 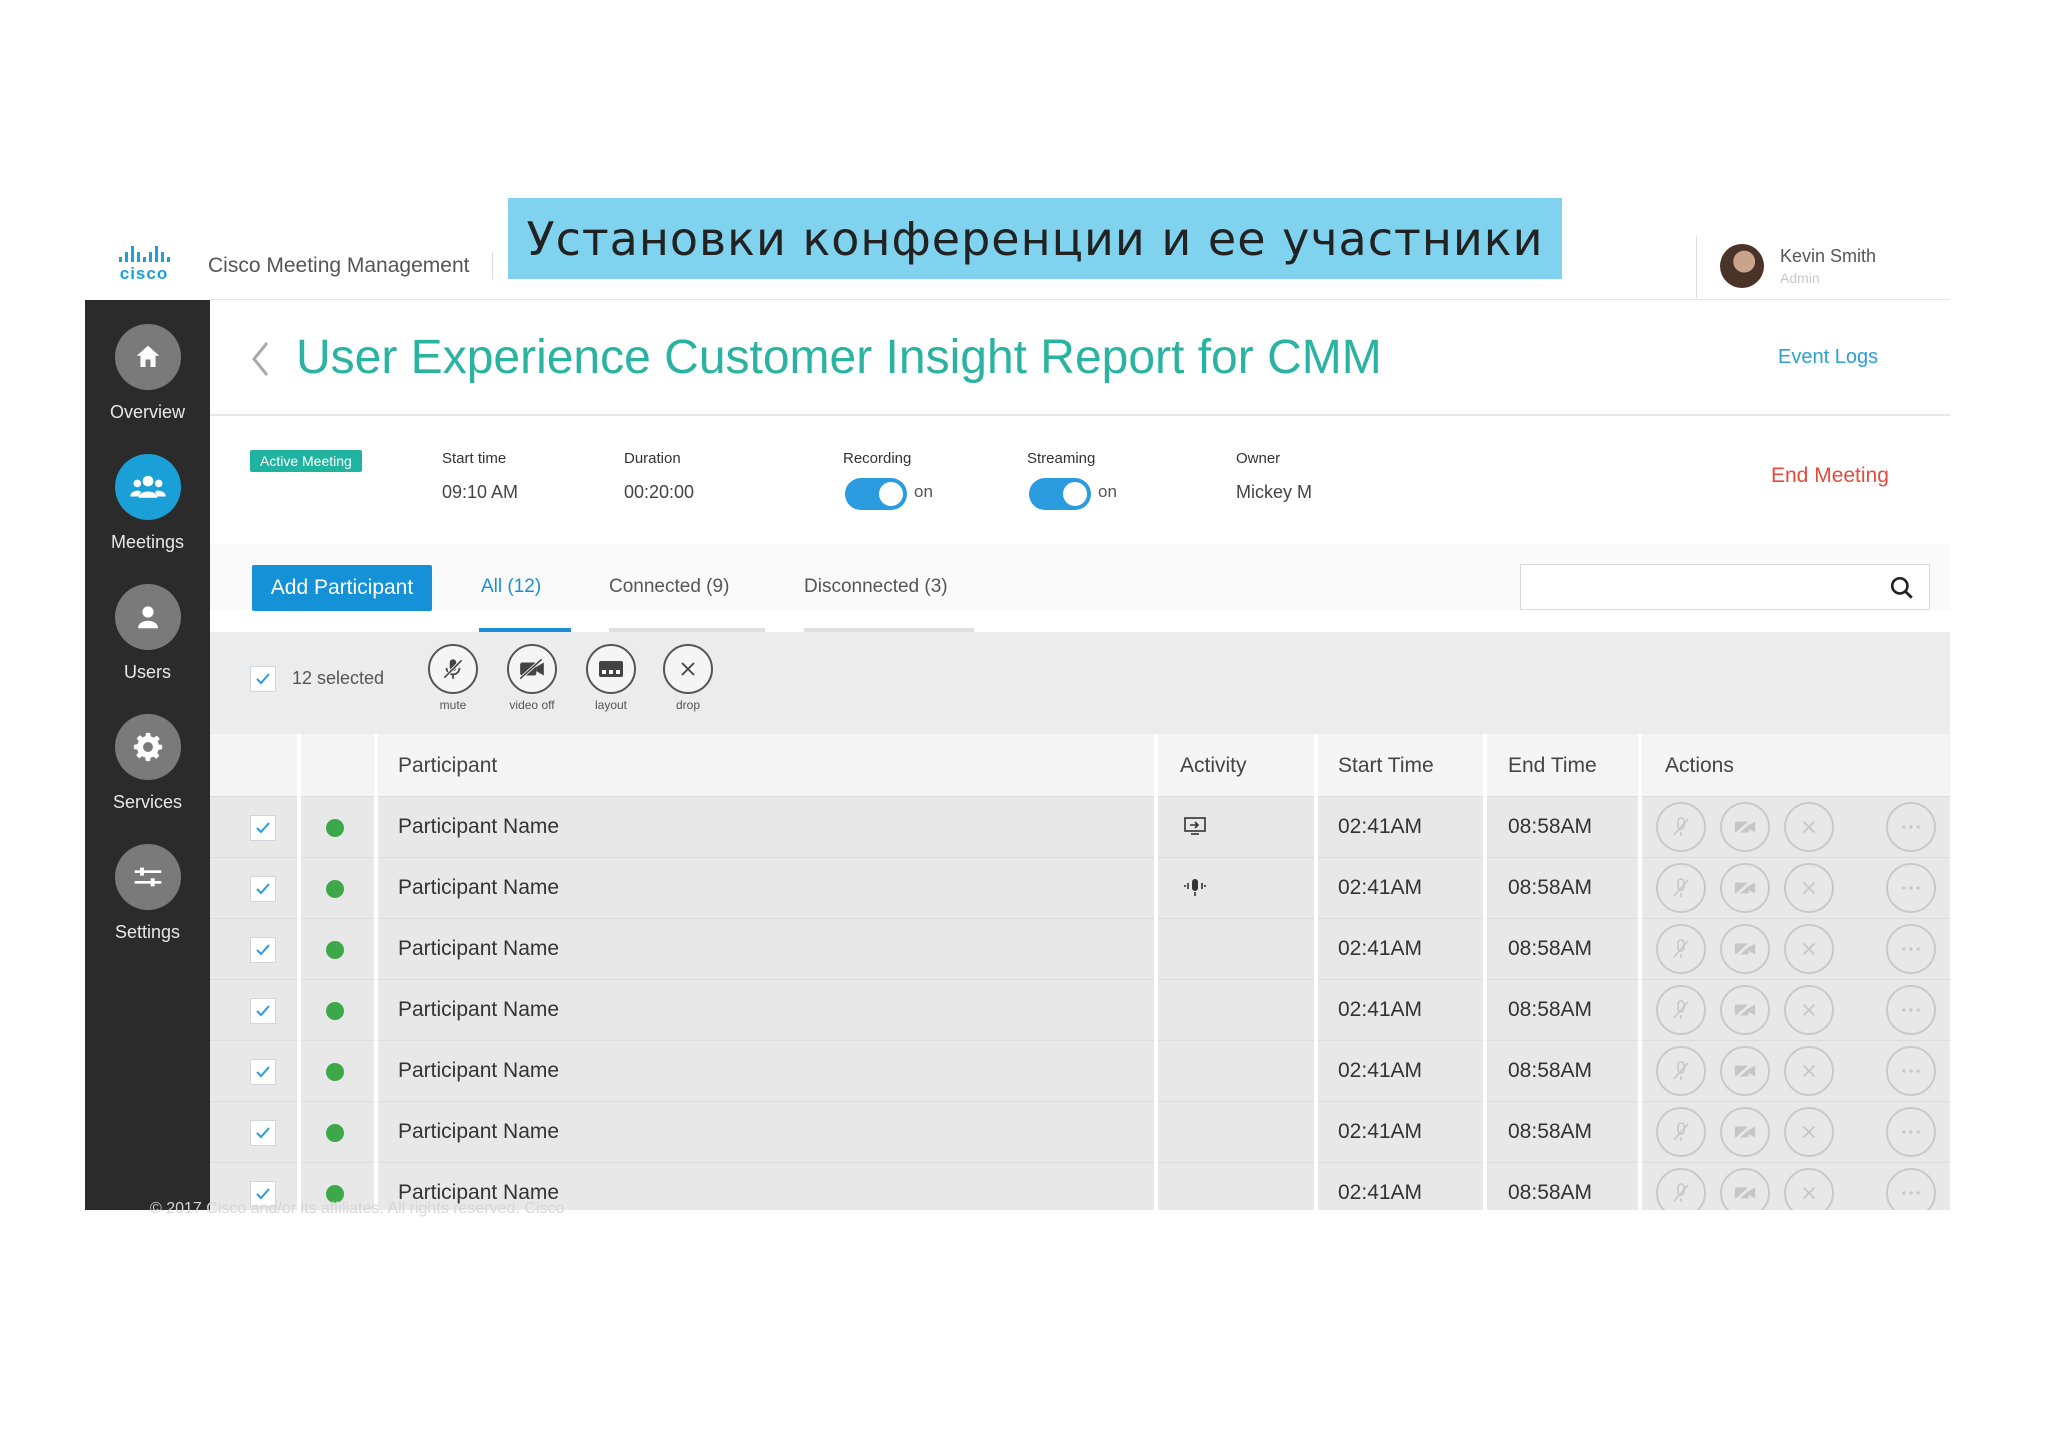 I want to click on more-icon, so click(x=1911, y=1132).